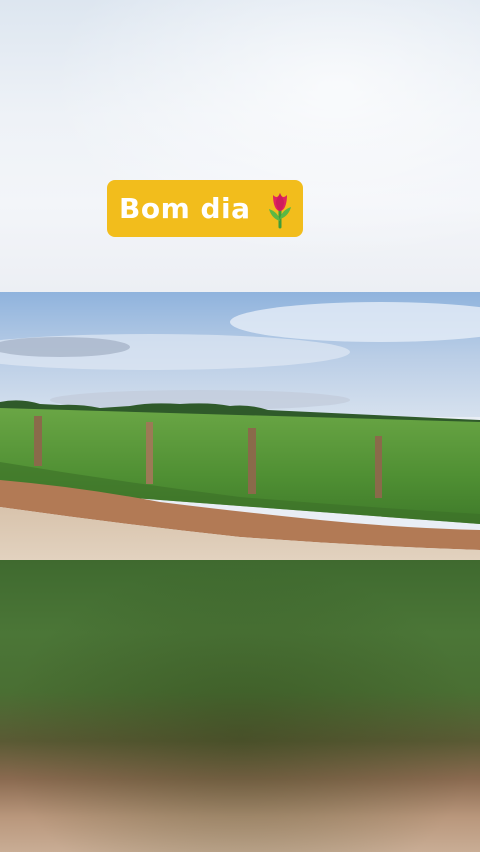 The width and height of the screenshot is (480, 852). Describe the element at coordinates (185, 208) in the screenshot. I see `caption-text: Bom dia` at that location.